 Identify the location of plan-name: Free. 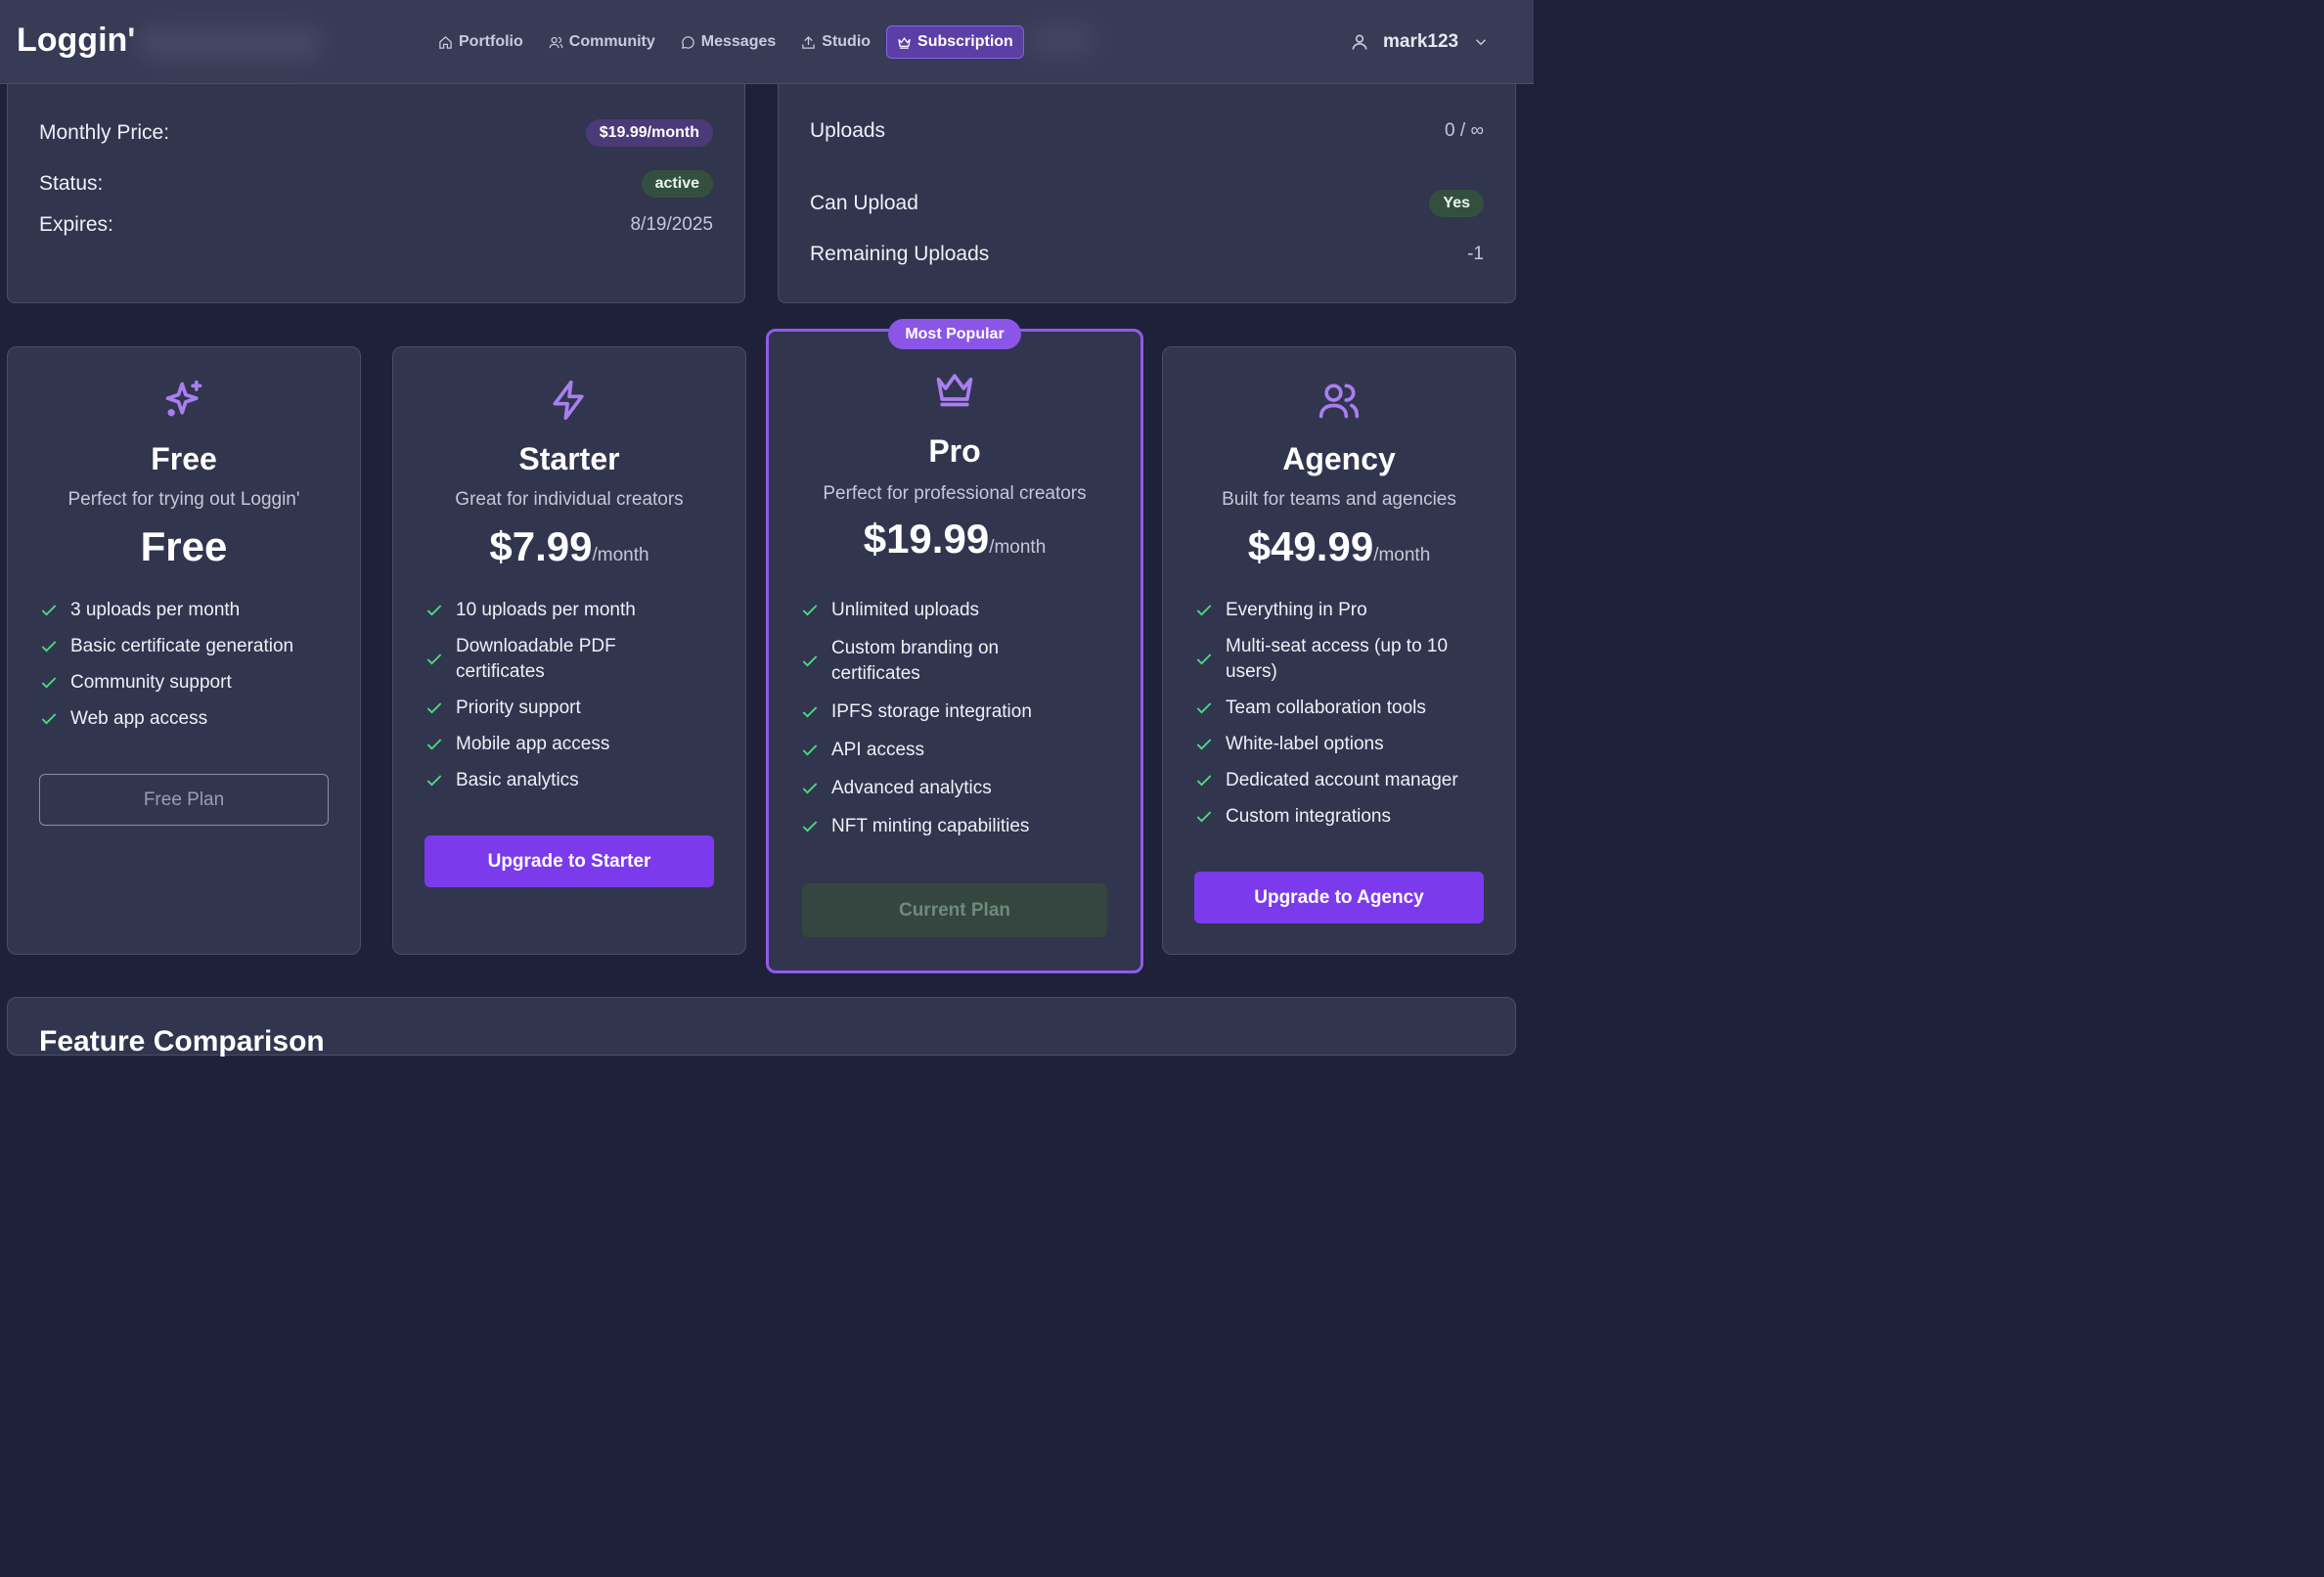
(184, 459).